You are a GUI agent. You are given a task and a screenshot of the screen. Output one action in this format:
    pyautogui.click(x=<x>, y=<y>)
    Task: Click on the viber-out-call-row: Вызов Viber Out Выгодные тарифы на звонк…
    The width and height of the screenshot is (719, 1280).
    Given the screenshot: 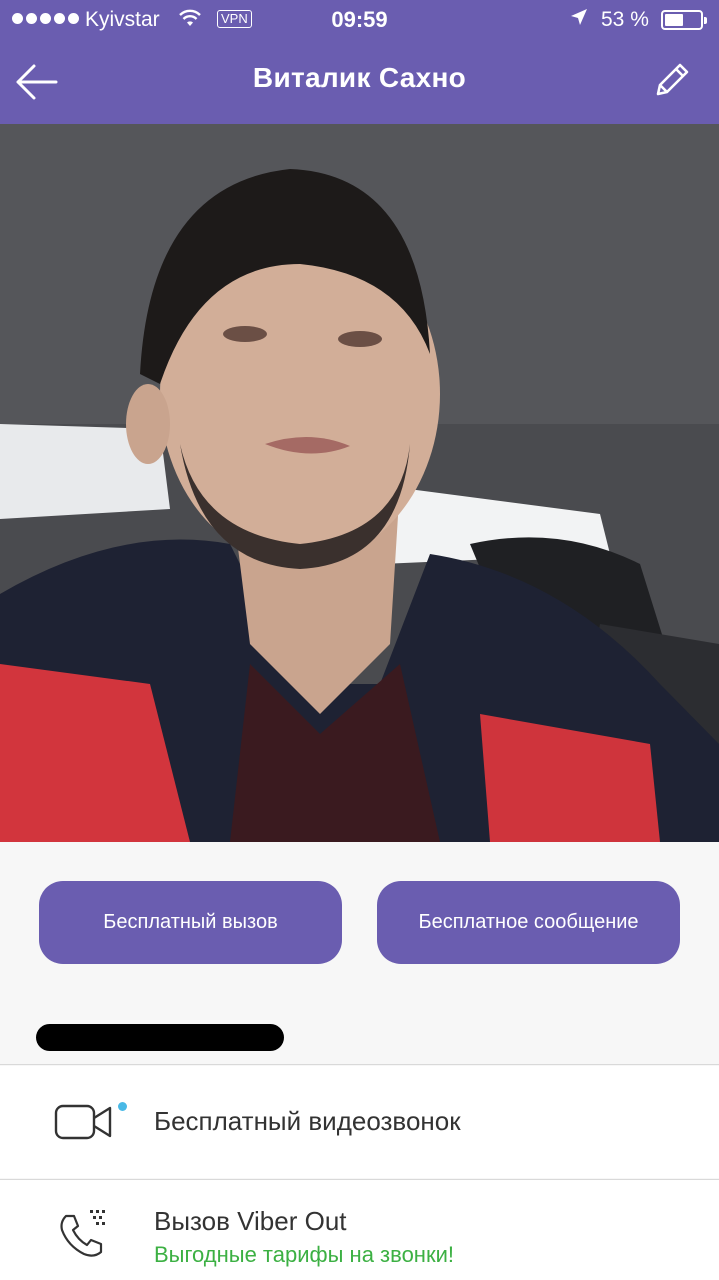 What is the action you would take?
    pyautogui.click(x=359, y=1230)
    